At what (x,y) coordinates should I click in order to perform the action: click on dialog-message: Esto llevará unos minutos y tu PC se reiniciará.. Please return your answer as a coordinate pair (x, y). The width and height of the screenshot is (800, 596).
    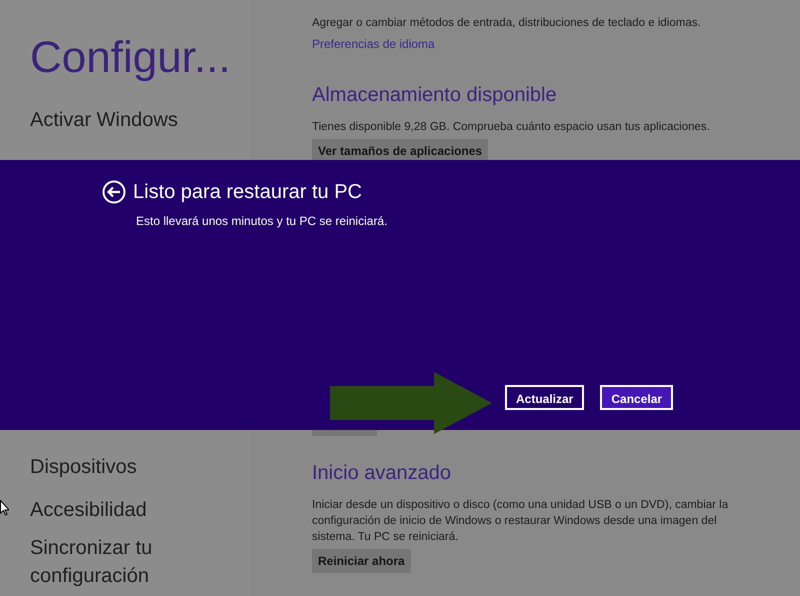
    Looking at the image, I should click on (262, 221).